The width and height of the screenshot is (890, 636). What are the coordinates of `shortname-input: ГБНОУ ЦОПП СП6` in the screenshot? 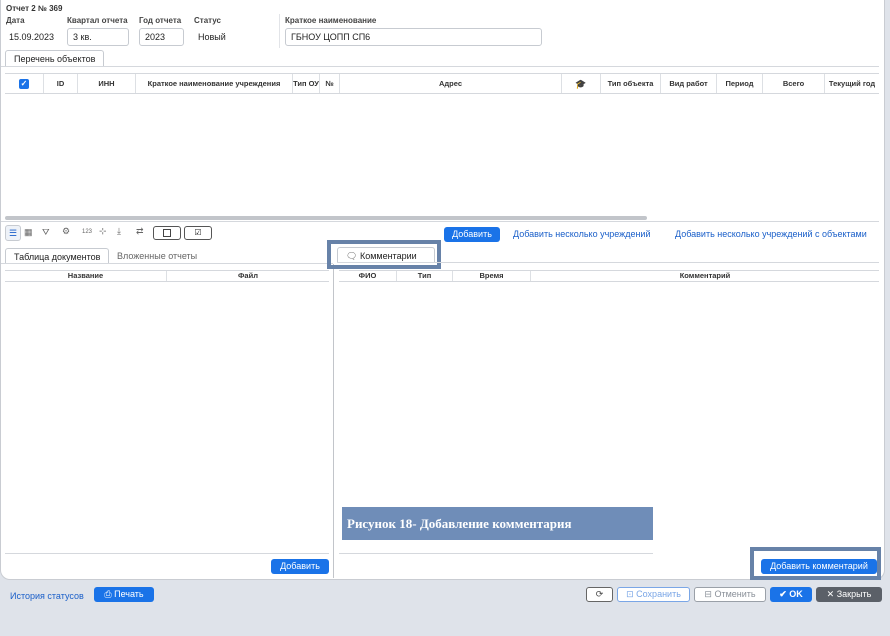 It's located at (413, 37).